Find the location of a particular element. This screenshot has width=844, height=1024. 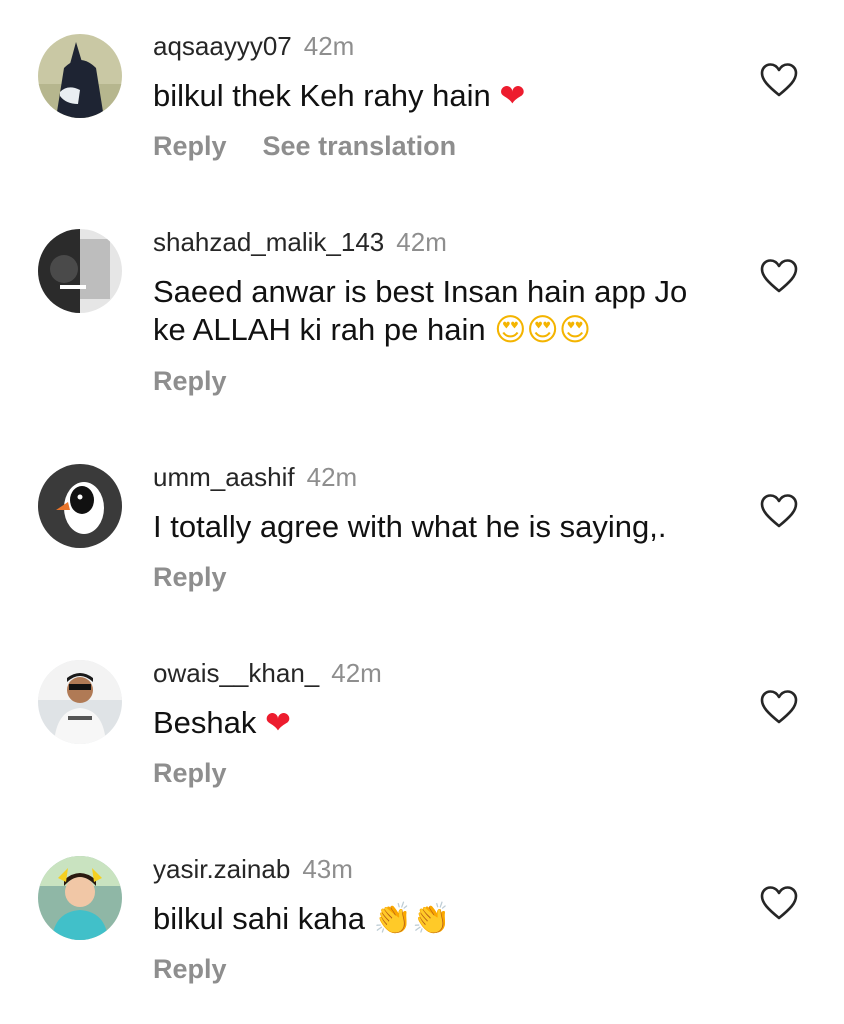

username: shahzad_malik_143 is located at coordinates (268, 242).